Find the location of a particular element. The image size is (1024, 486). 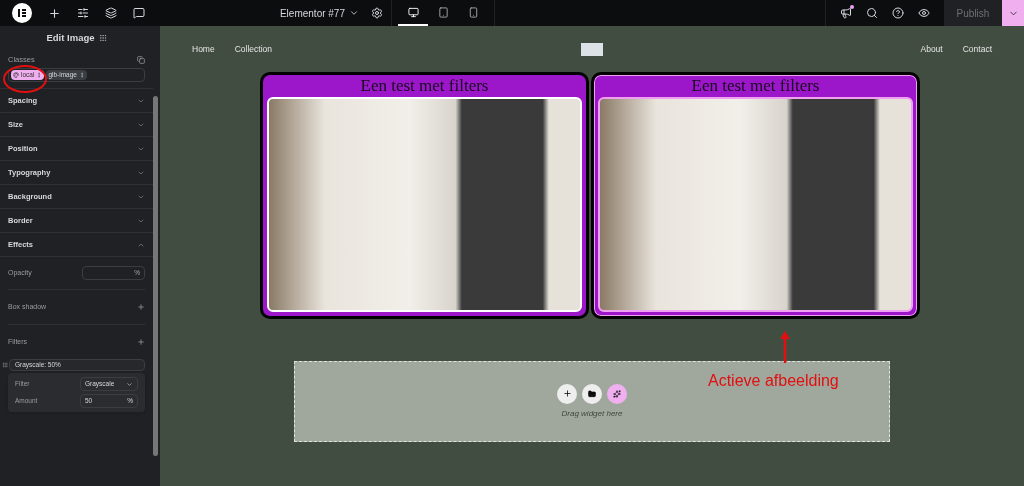

drop-hint: Drag widget here is located at coordinates (592, 413).